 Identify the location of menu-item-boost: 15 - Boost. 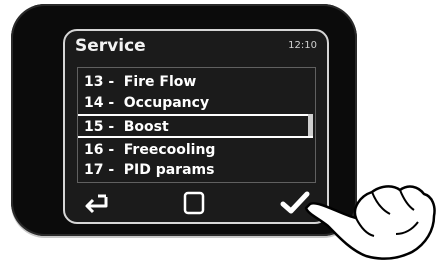
(195, 126).